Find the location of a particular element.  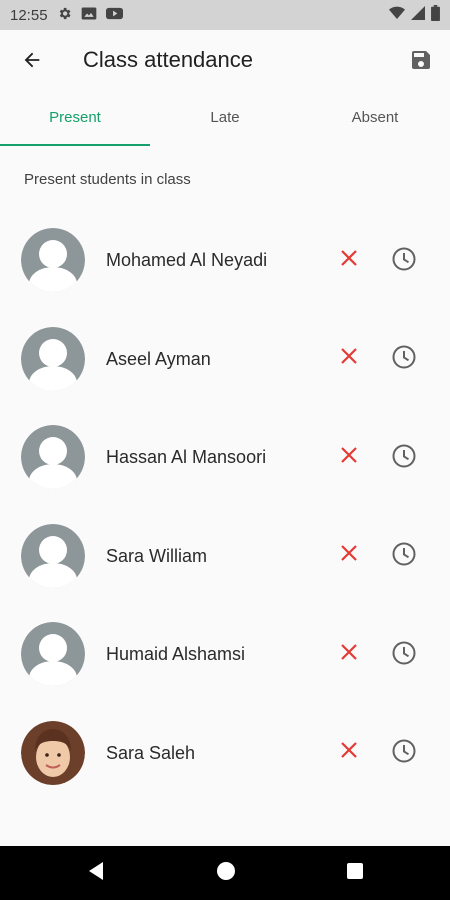

list-item: Sara William is located at coordinates (225, 555).